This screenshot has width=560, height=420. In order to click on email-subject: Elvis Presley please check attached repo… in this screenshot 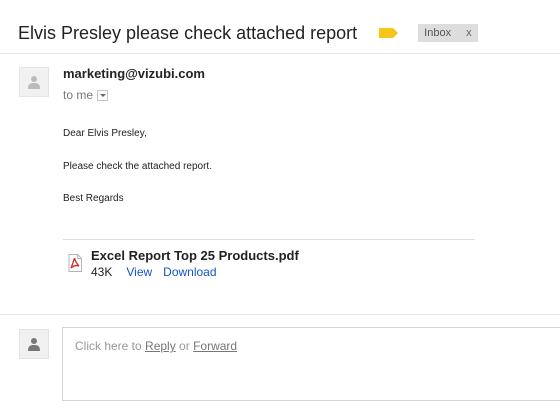, I will do `click(188, 32)`.